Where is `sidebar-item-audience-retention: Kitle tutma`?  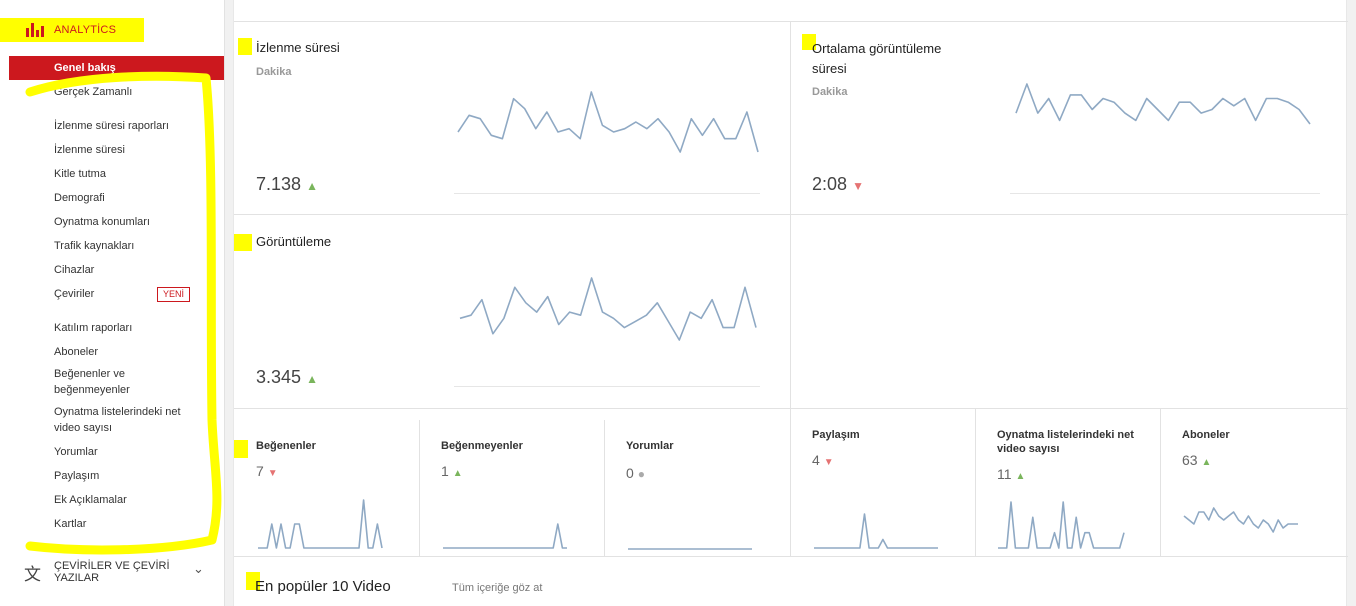 sidebar-item-audience-retention: Kitle tutma is located at coordinates (80, 174).